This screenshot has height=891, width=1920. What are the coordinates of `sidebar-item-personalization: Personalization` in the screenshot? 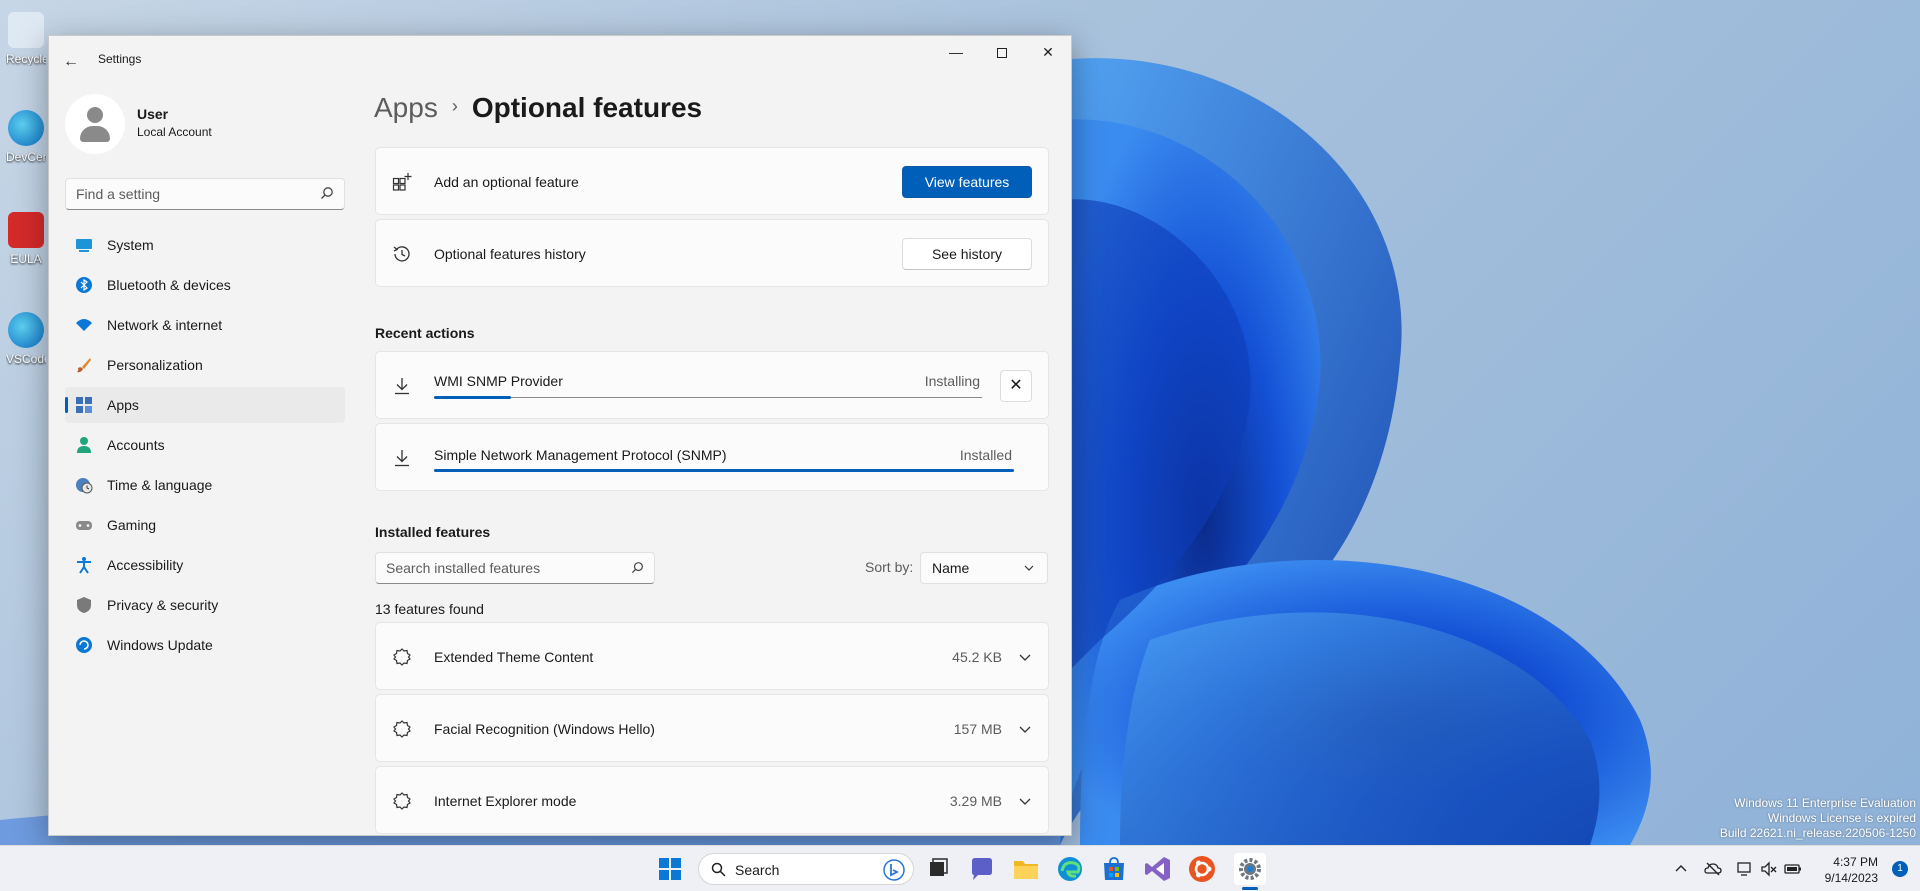 It's located at (205, 365).